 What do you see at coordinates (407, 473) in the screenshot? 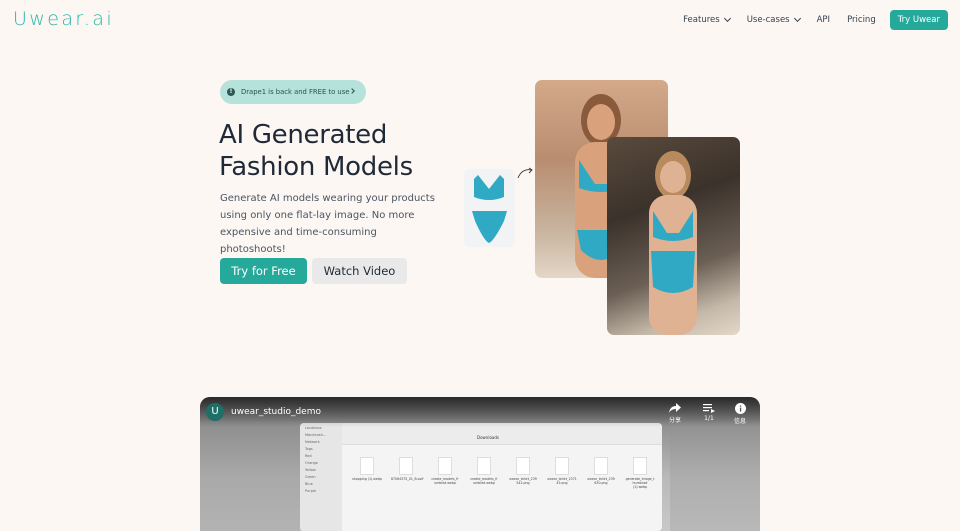
I see `file-item: 8706437S_01_B.avif` at bounding box center [407, 473].